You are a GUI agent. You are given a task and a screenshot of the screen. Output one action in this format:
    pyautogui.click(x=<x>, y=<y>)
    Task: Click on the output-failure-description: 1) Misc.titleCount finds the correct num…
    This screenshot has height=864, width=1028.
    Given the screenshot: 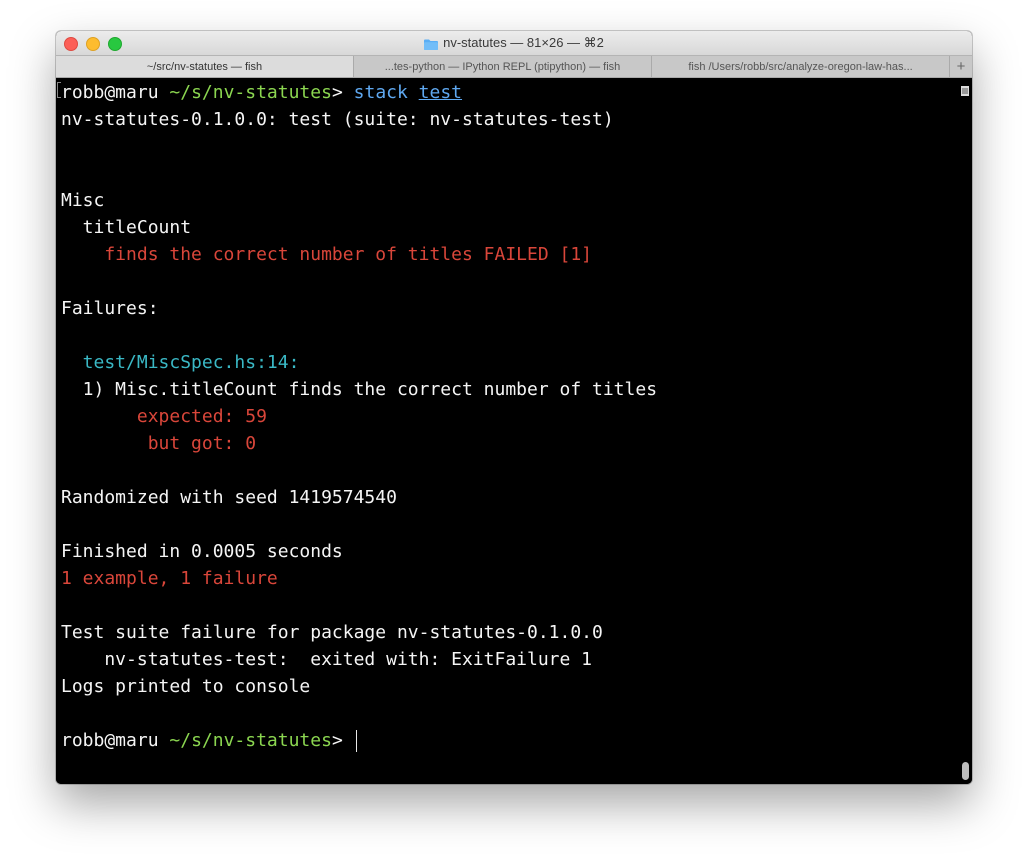 What is the action you would take?
    pyautogui.click(x=359, y=389)
    